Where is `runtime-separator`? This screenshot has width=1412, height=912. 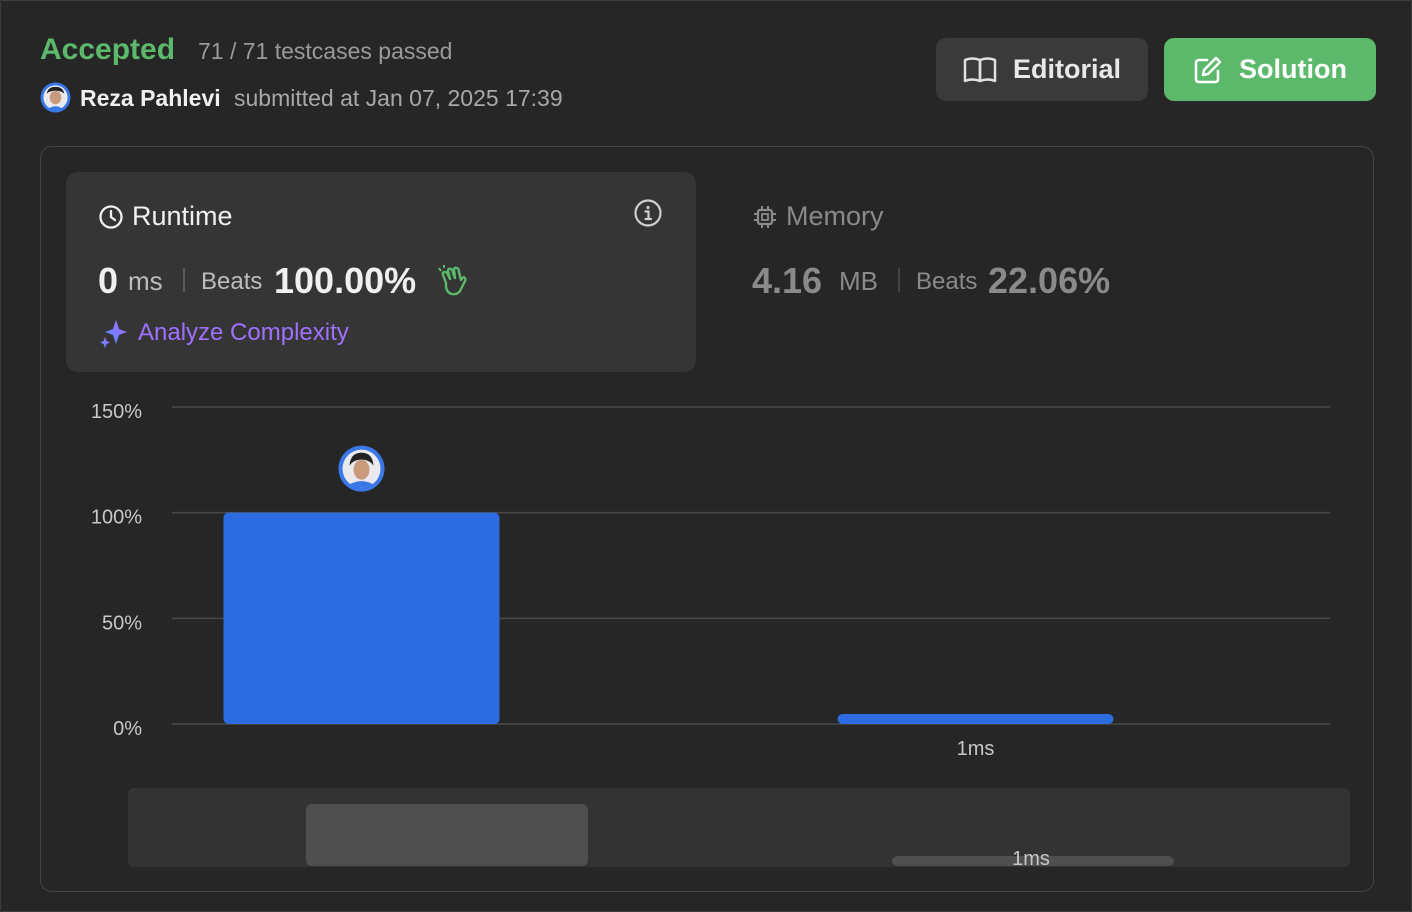 runtime-separator is located at coordinates (184, 280).